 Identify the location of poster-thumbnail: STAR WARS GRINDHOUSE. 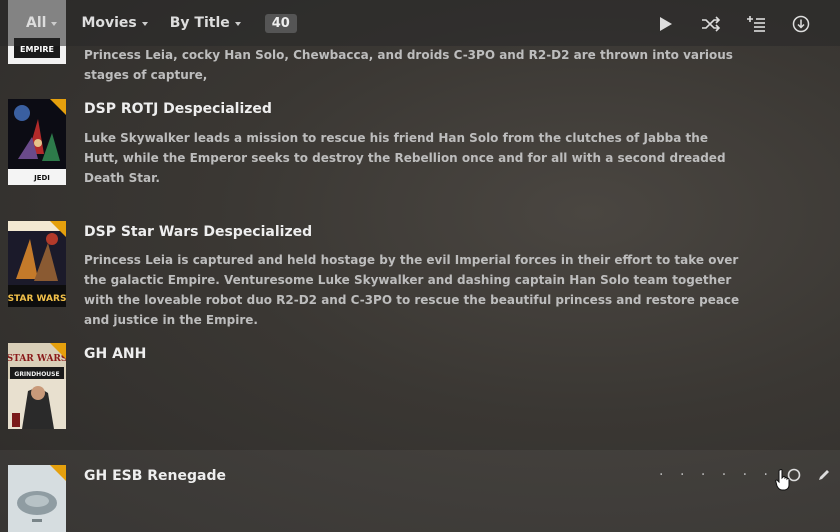
(37, 386).